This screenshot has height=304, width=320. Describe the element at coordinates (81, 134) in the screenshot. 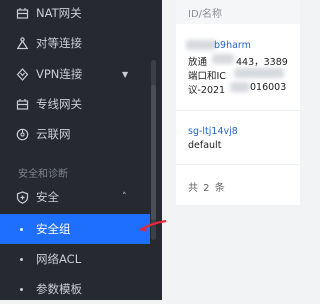

I see `sidebar-item-ccn: 云联网` at that location.